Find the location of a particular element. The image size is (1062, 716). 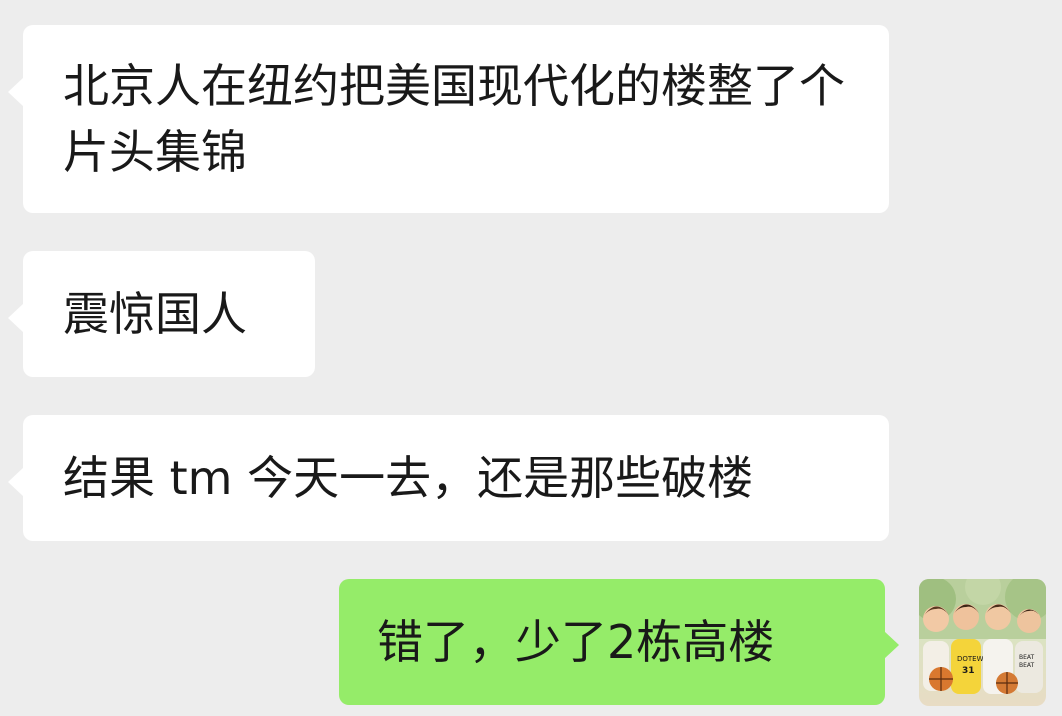

message-text: 北京人在纽约把美国现代化的楼整了个片头集锦 is located at coordinates (454, 119).